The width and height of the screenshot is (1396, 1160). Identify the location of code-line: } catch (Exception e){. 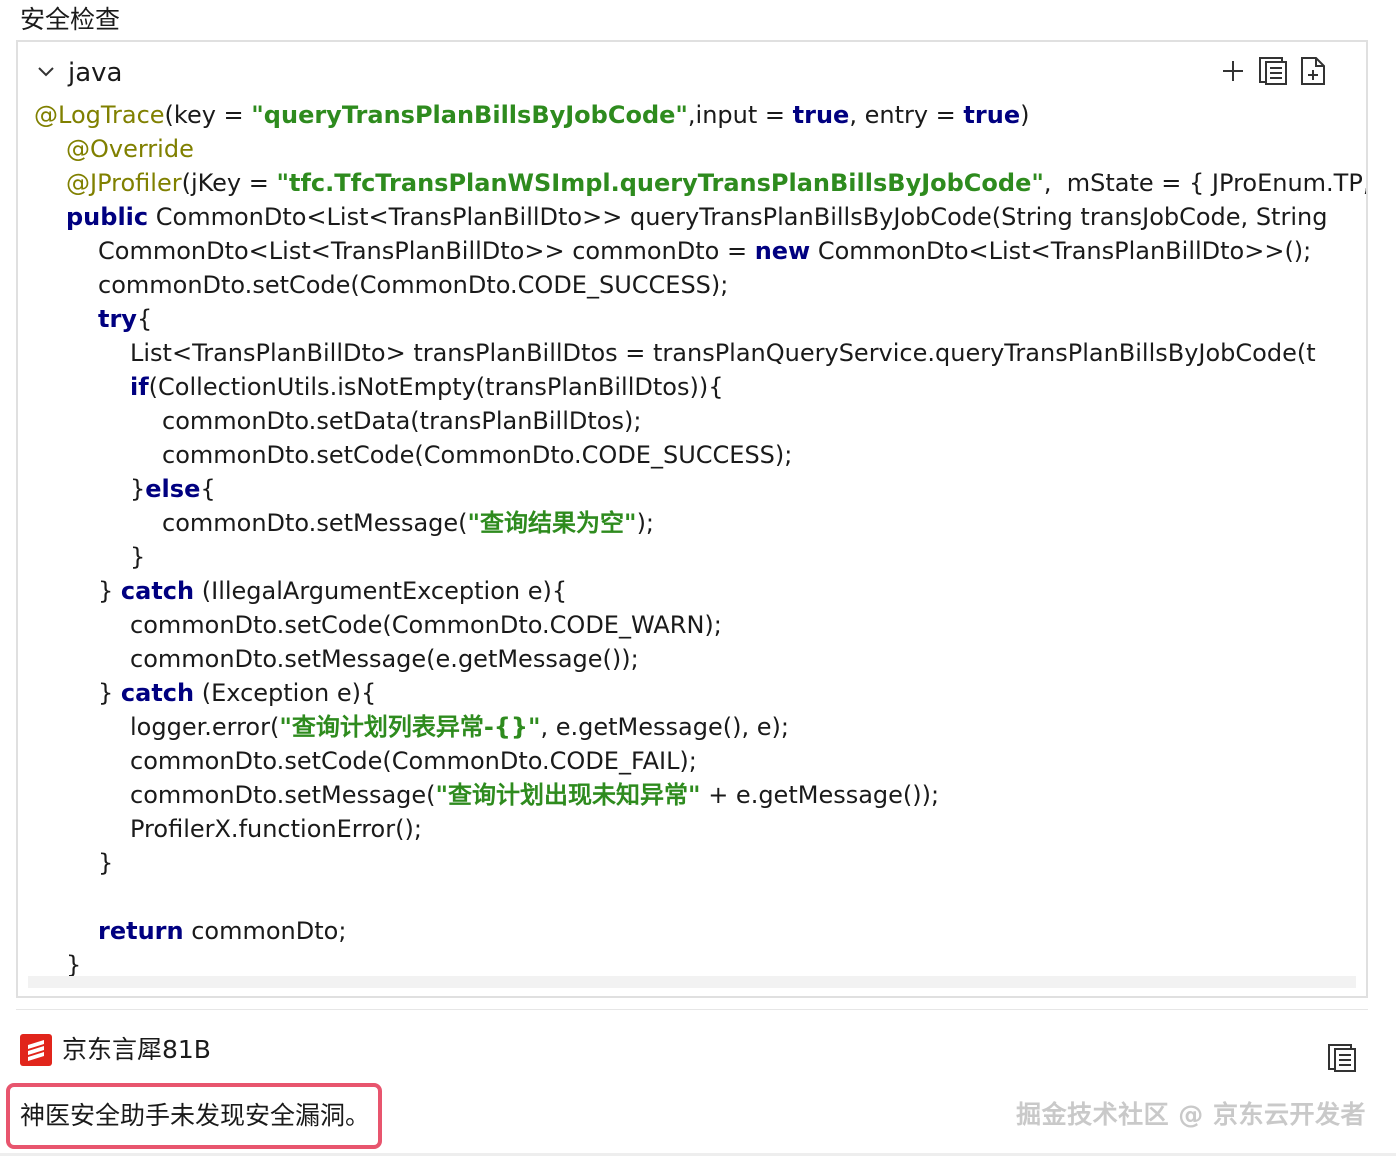
(692, 693).